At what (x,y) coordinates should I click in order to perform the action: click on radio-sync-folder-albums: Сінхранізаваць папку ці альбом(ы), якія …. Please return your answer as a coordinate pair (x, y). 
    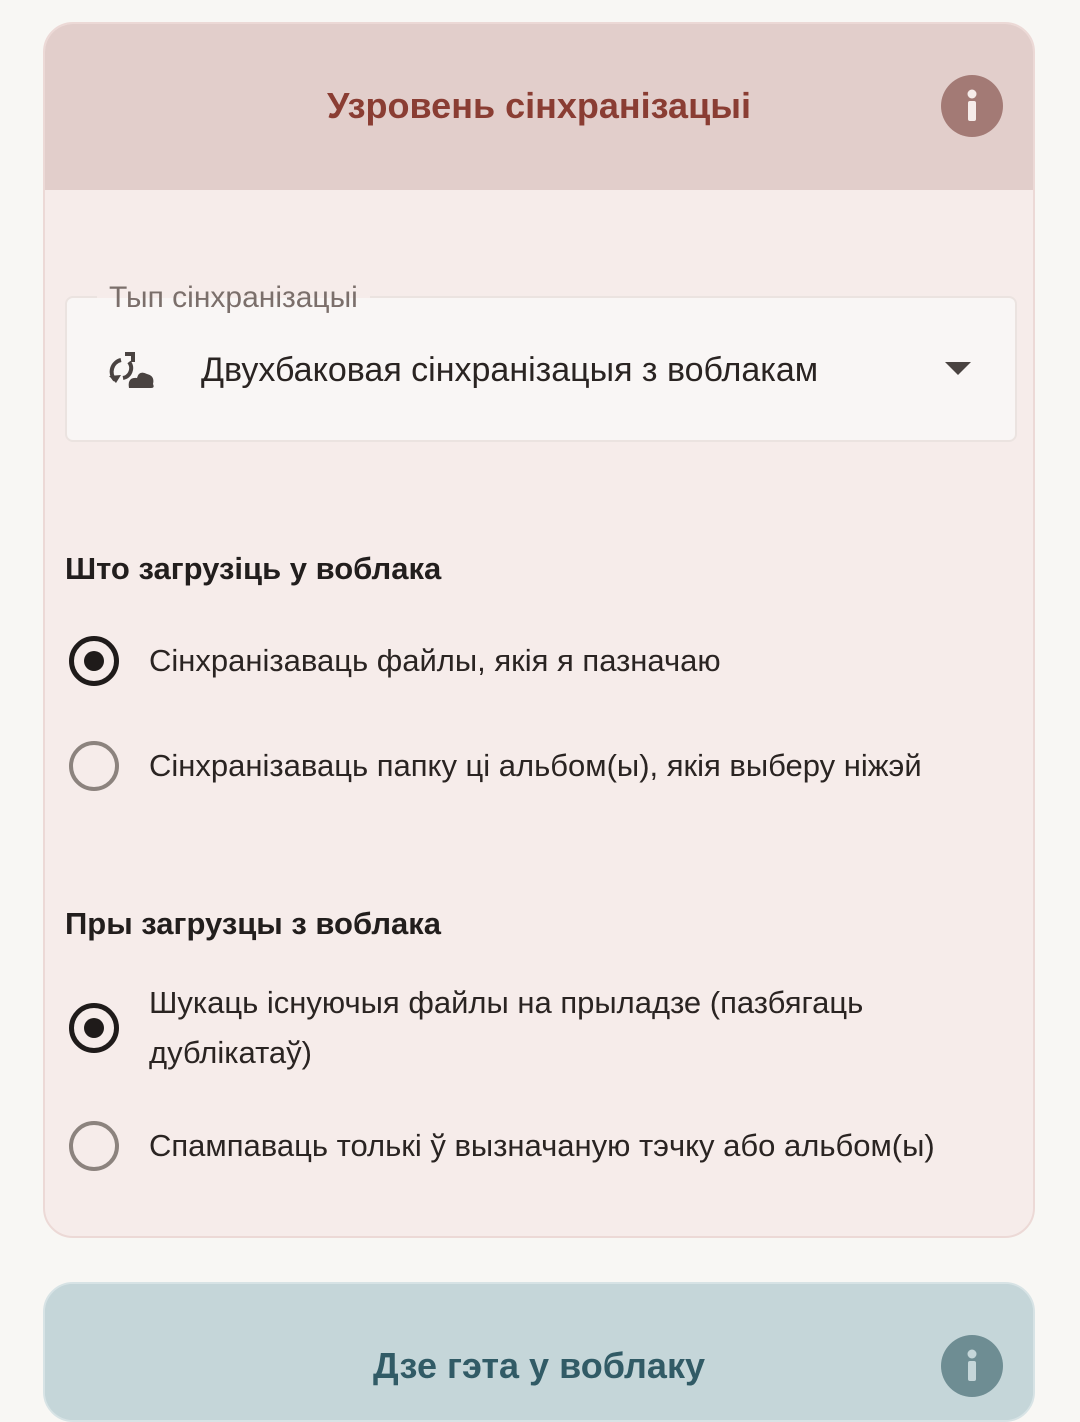
    Looking at the image, I should click on (537, 766).